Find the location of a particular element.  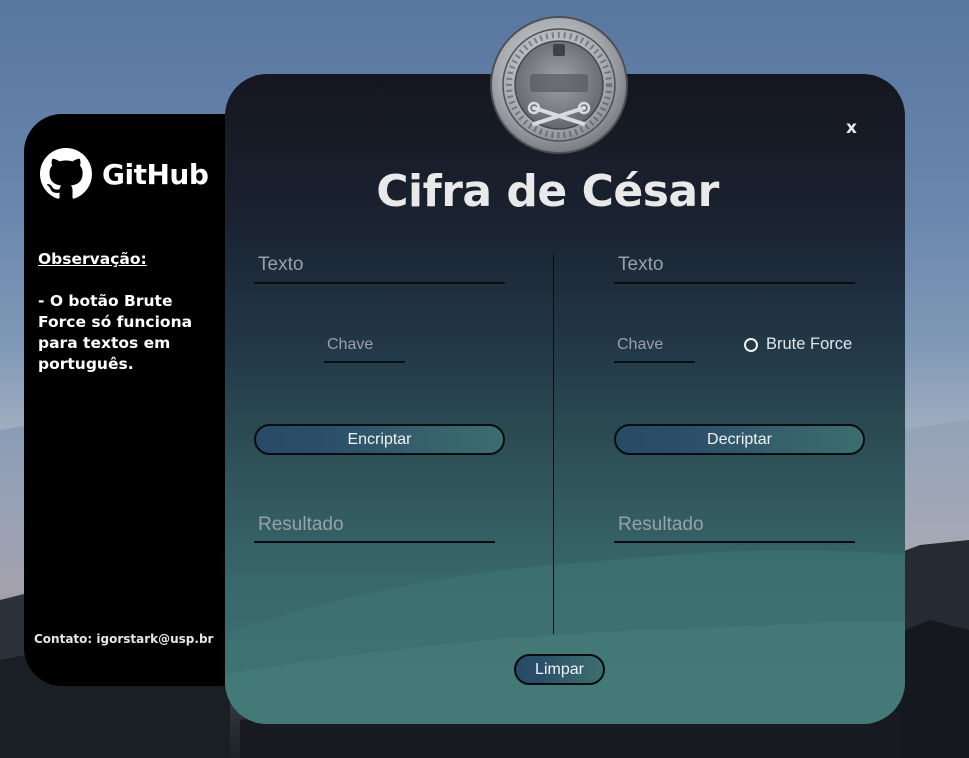

encrypt-key-input: Chave is located at coordinates (350, 345).